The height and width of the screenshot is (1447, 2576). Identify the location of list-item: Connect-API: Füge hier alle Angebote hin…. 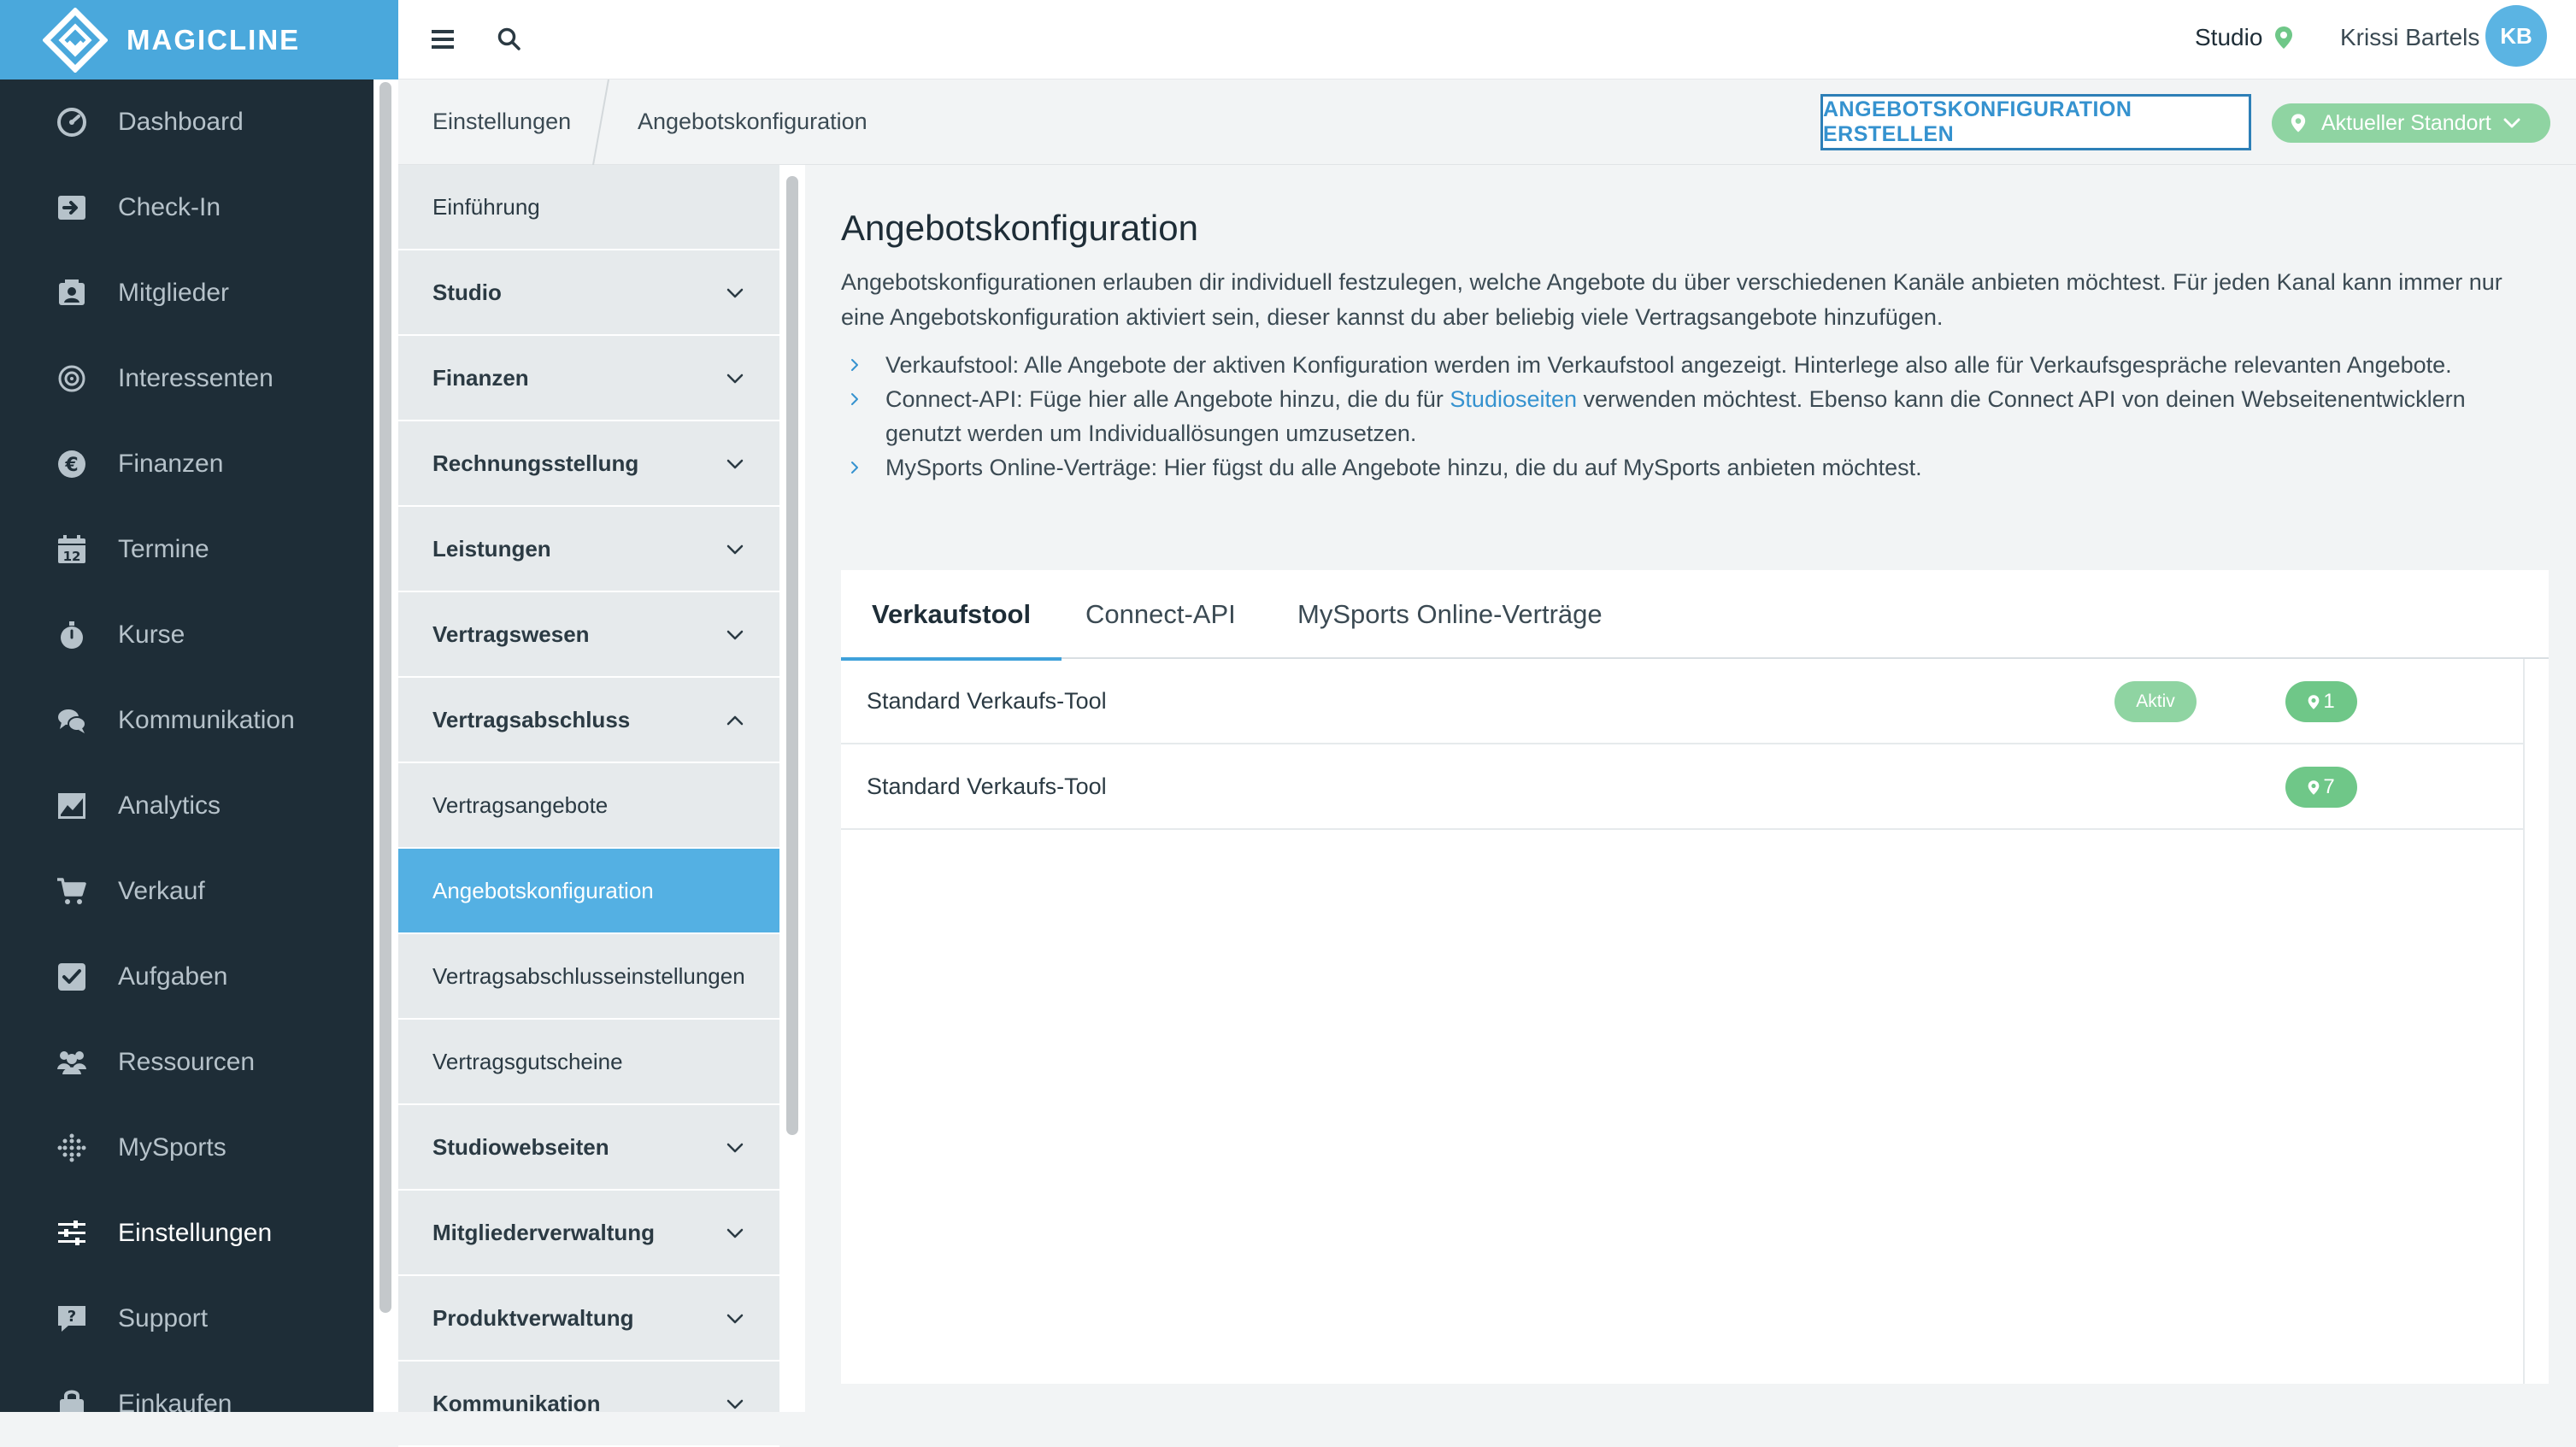
(1691, 416).